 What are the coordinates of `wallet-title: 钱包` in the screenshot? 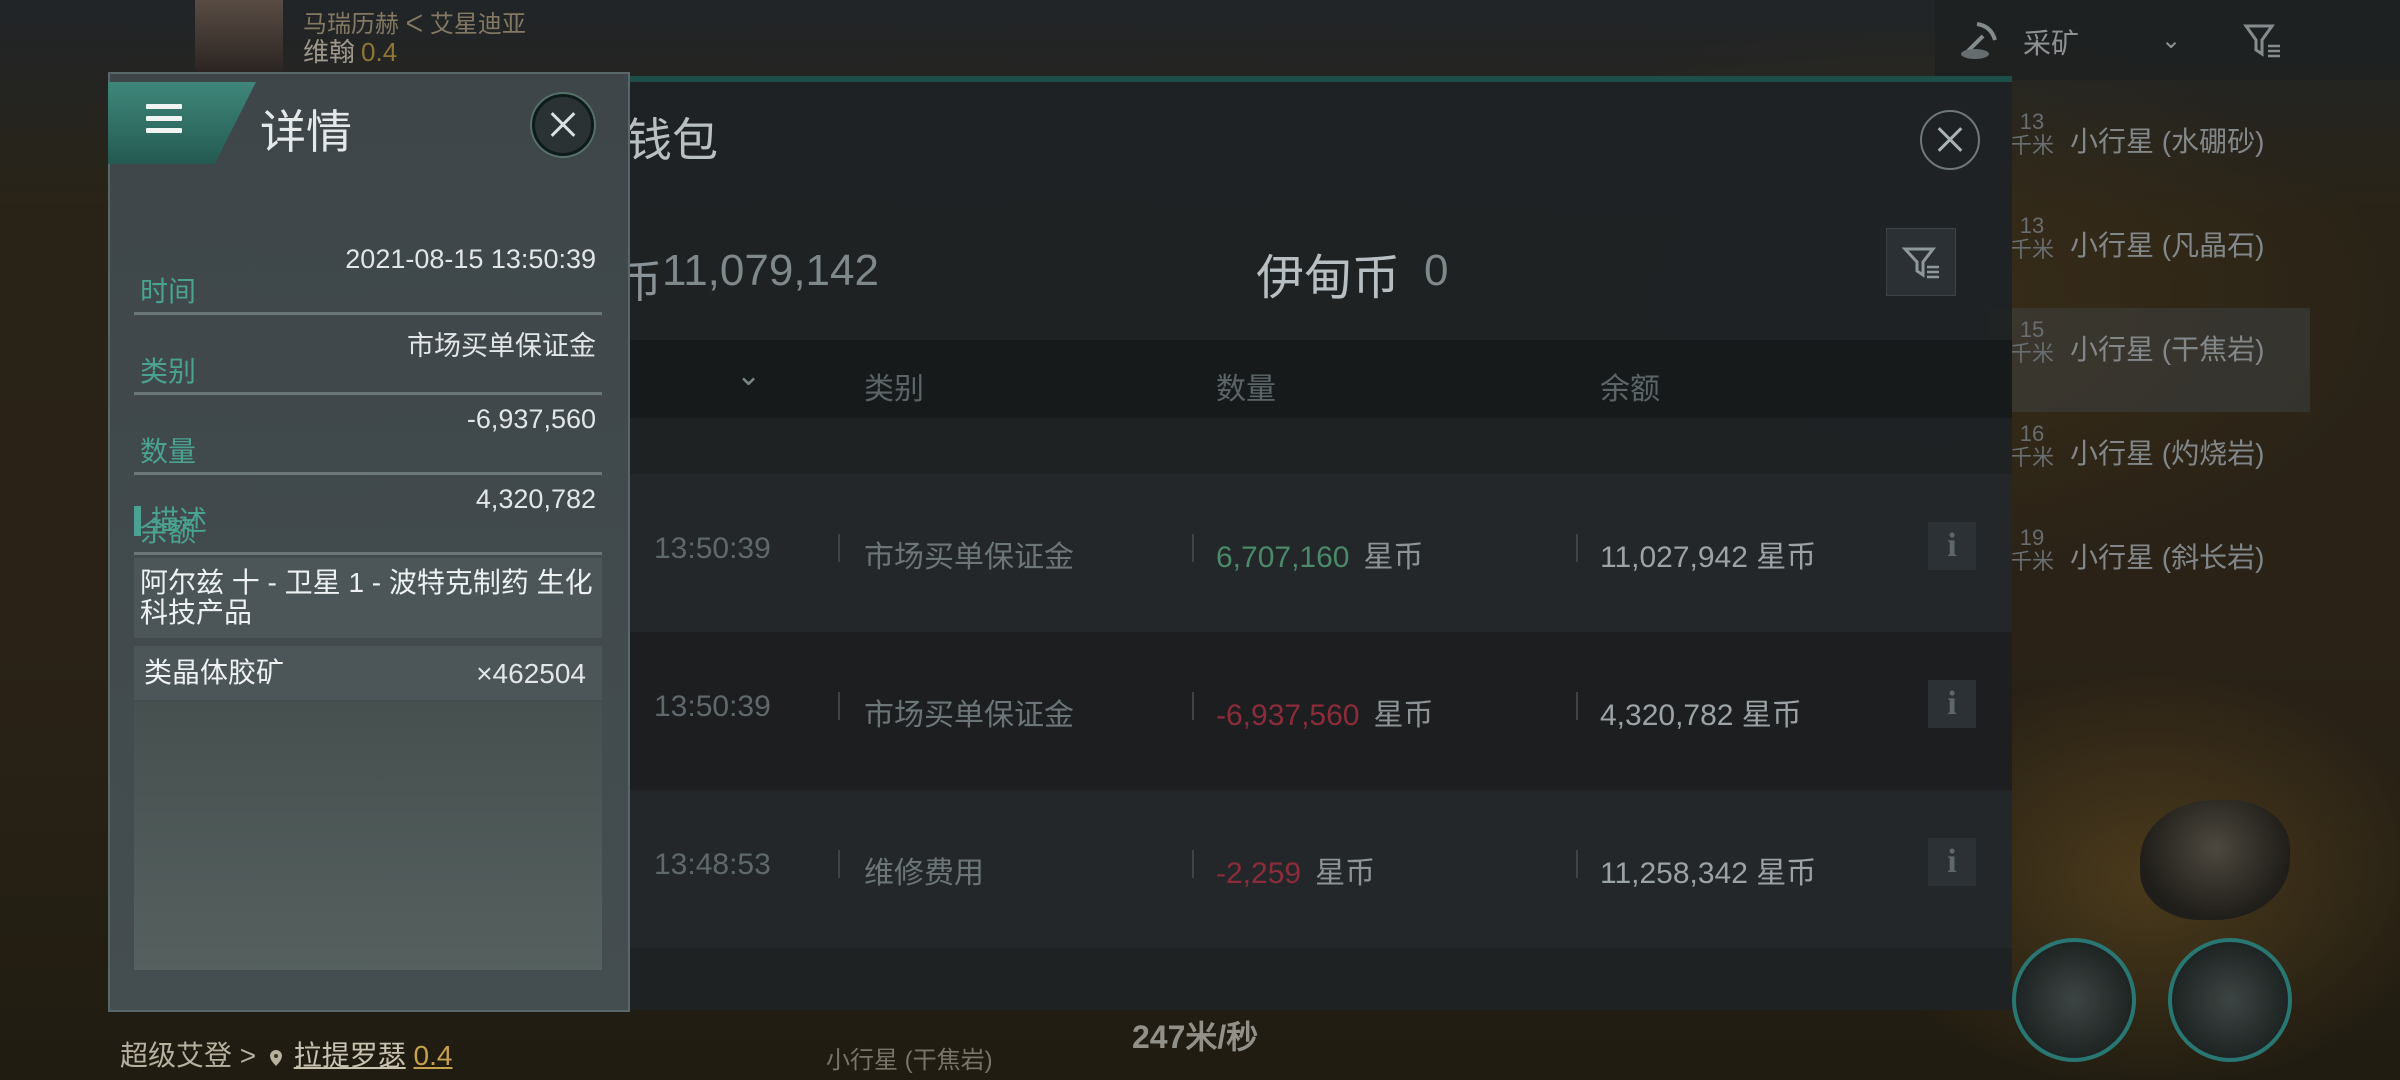 It's located at (672, 140).